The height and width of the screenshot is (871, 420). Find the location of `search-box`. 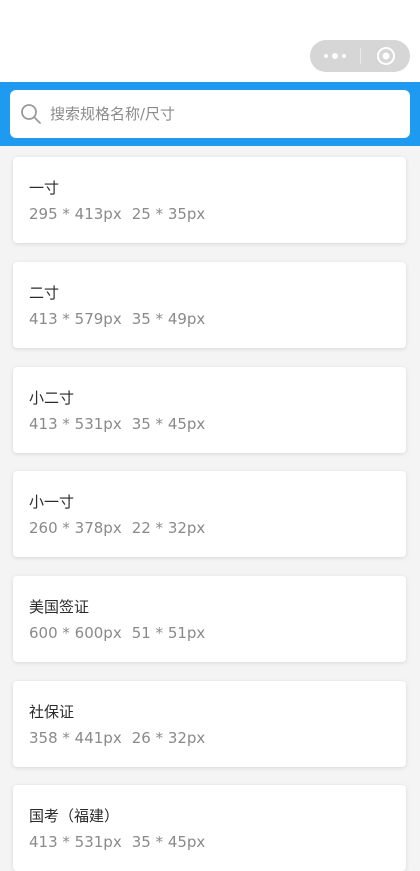

search-box is located at coordinates (210, 114).